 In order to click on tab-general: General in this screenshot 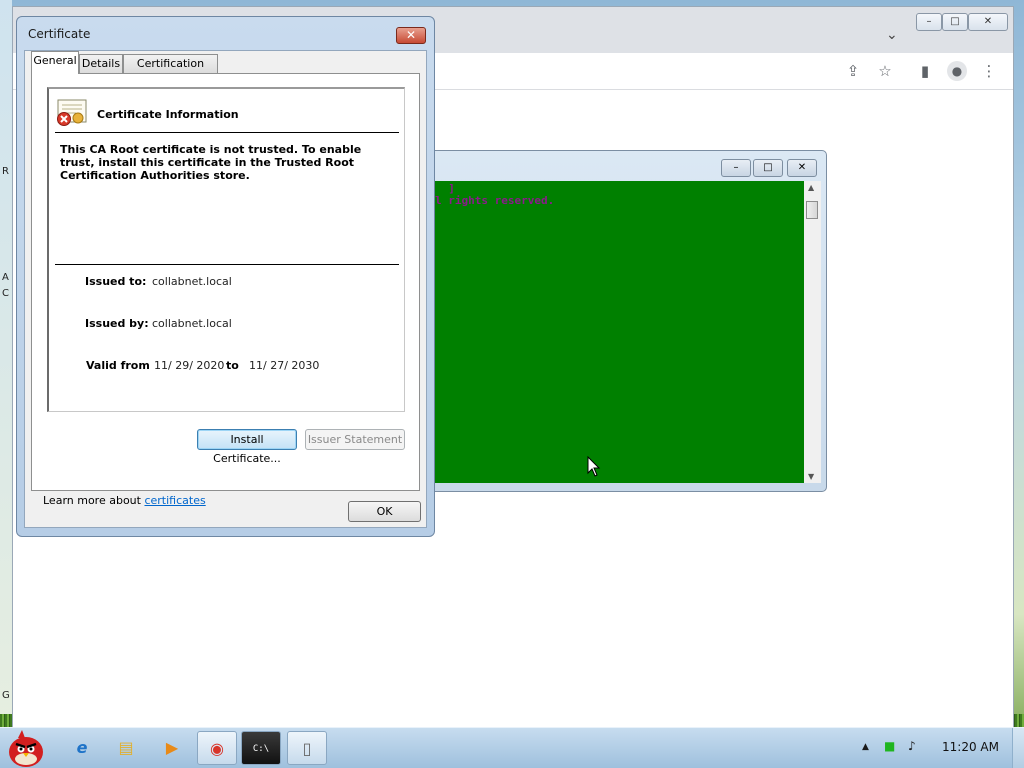, I will do `click(55, 62)`.